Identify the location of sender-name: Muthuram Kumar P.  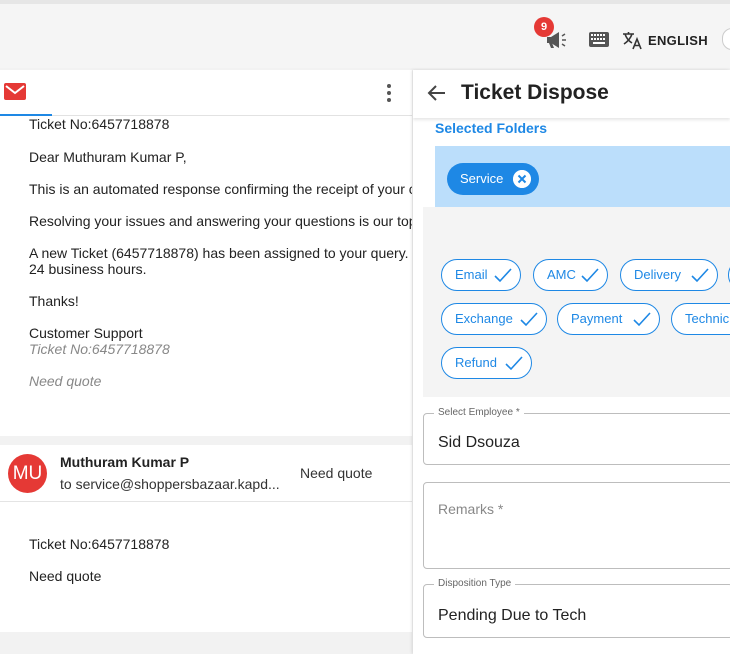
(125, 462).